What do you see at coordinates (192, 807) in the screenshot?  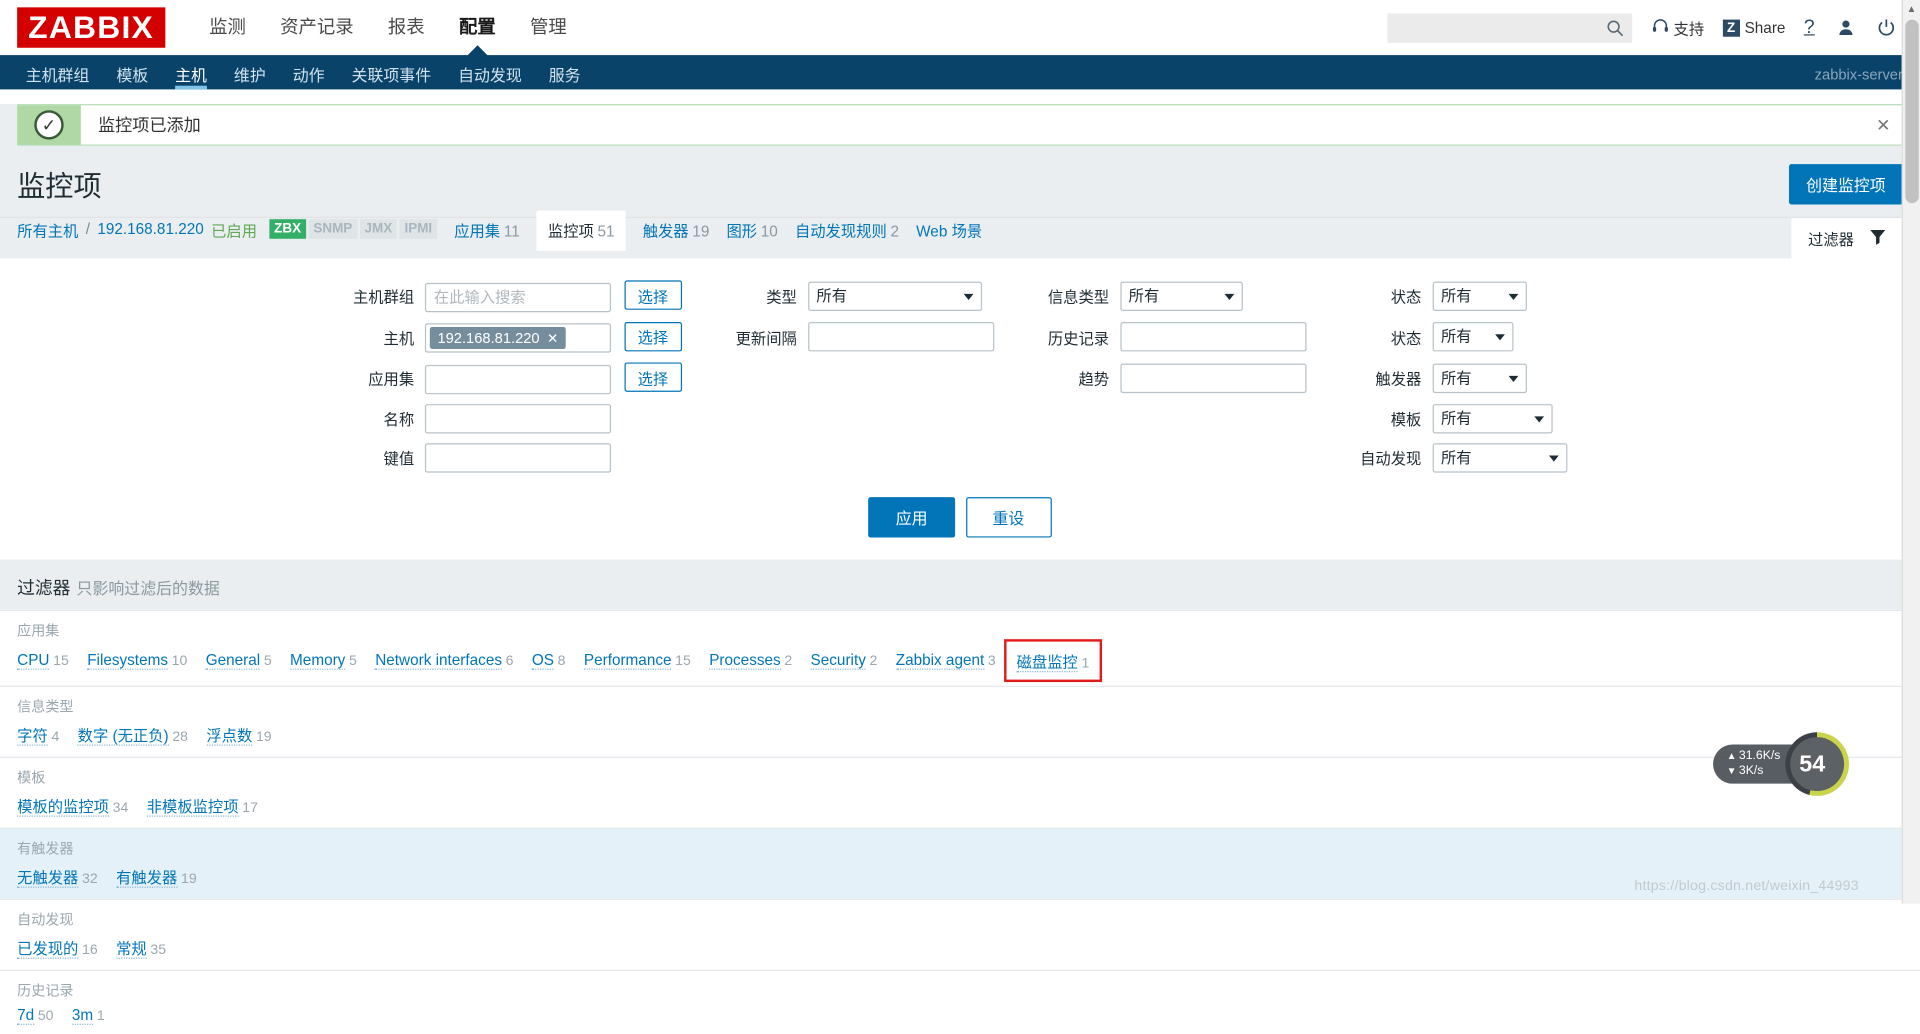 I see `subfilter-item-not-templated-items-label: 非模板监控项` at bounding box center [192, 807].